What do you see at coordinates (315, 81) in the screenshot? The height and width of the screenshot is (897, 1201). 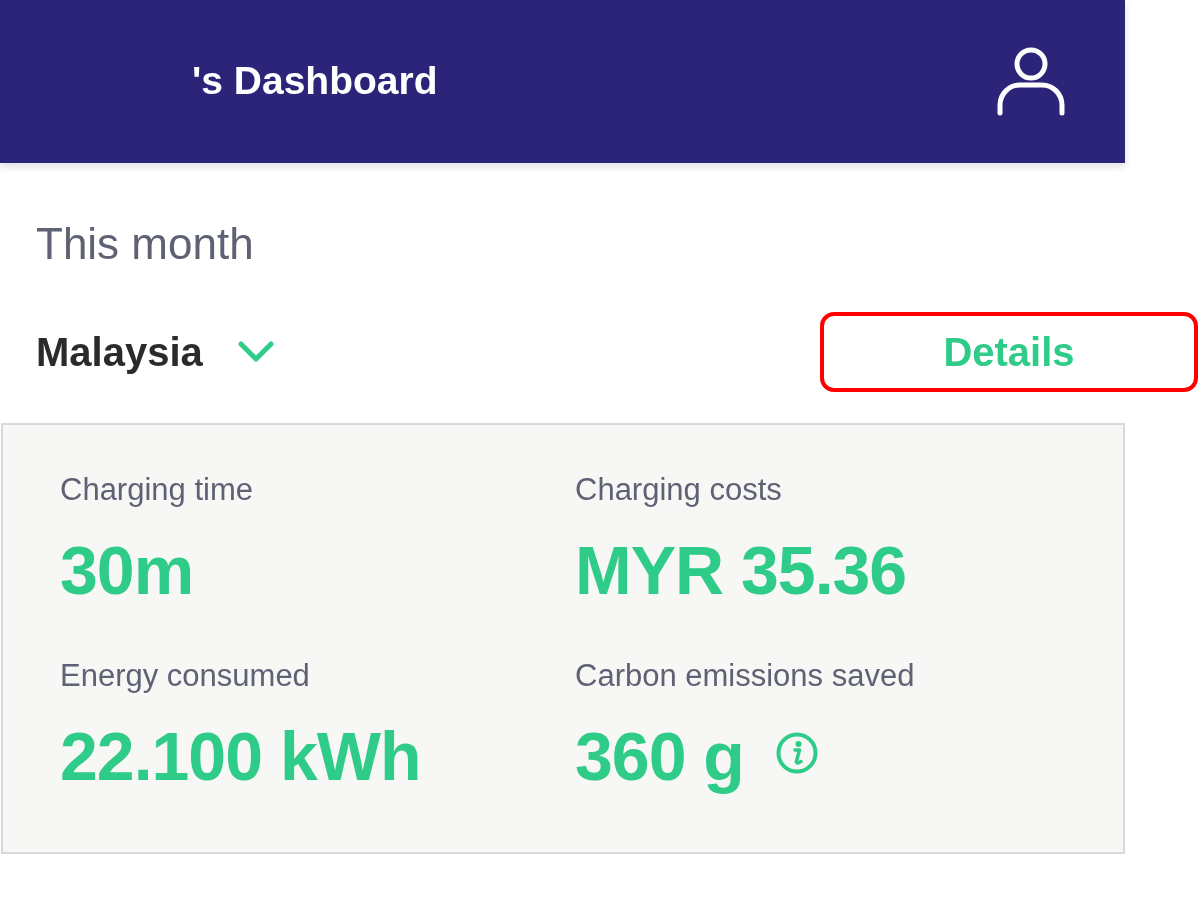 I see `dashboard-title: 's Dashboard` at bounding box center [315, 81].